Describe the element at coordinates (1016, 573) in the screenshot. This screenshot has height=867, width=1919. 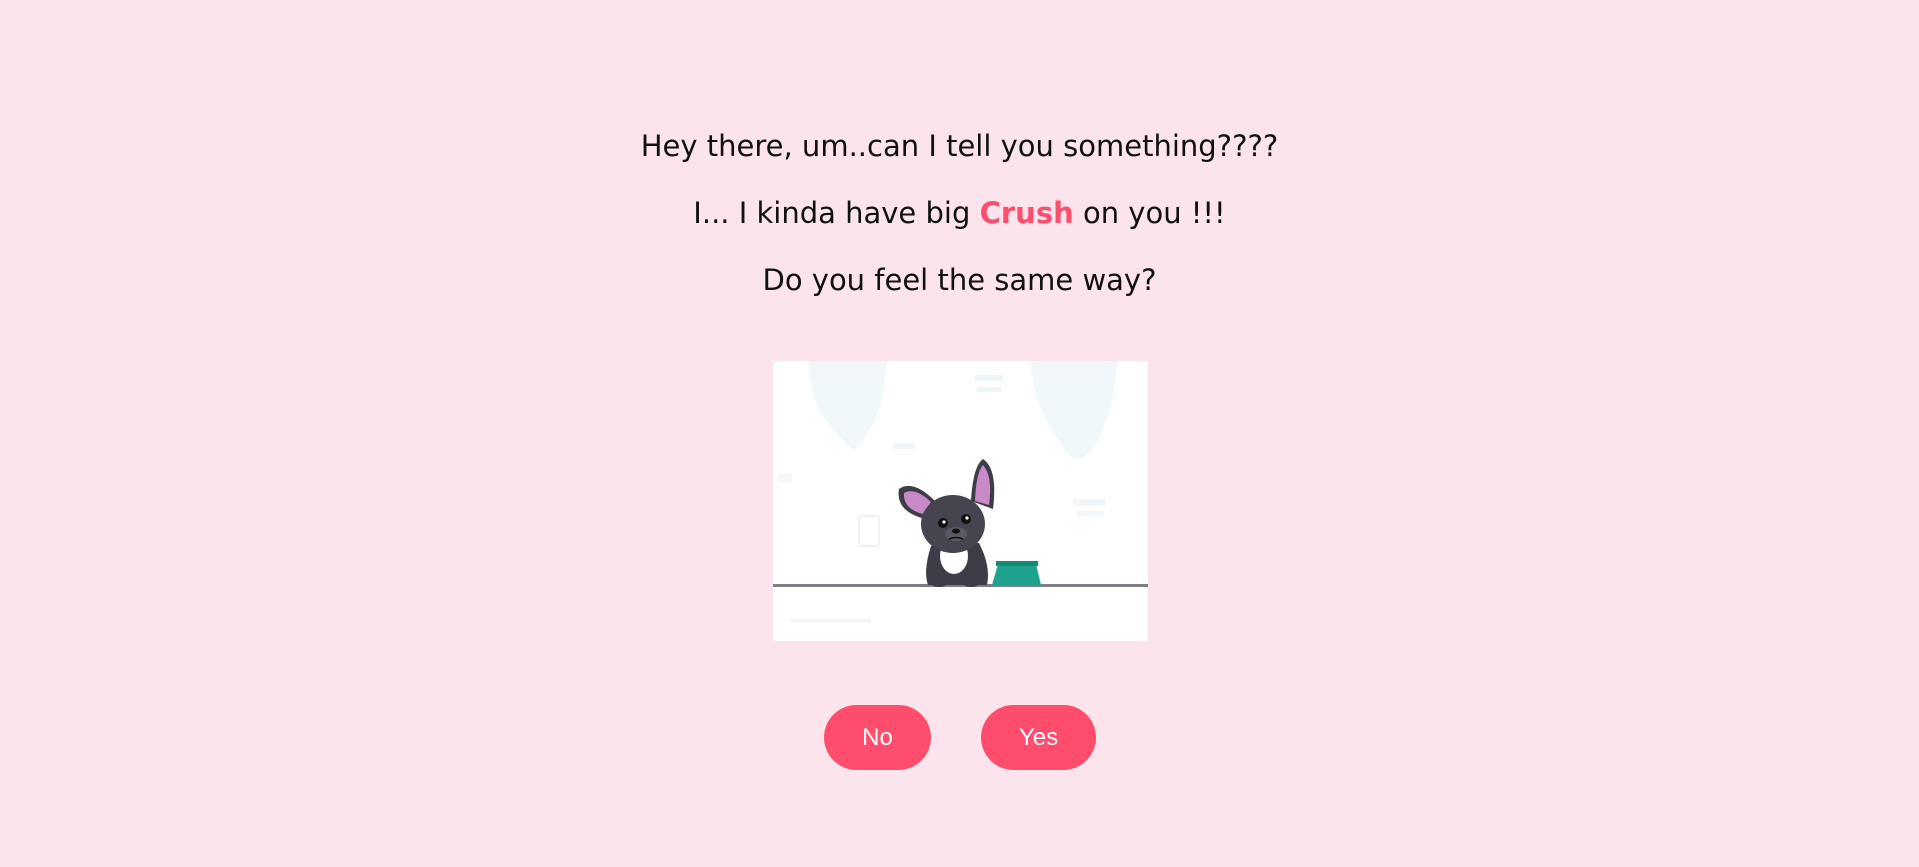
I see `bowl-icon` at that location.